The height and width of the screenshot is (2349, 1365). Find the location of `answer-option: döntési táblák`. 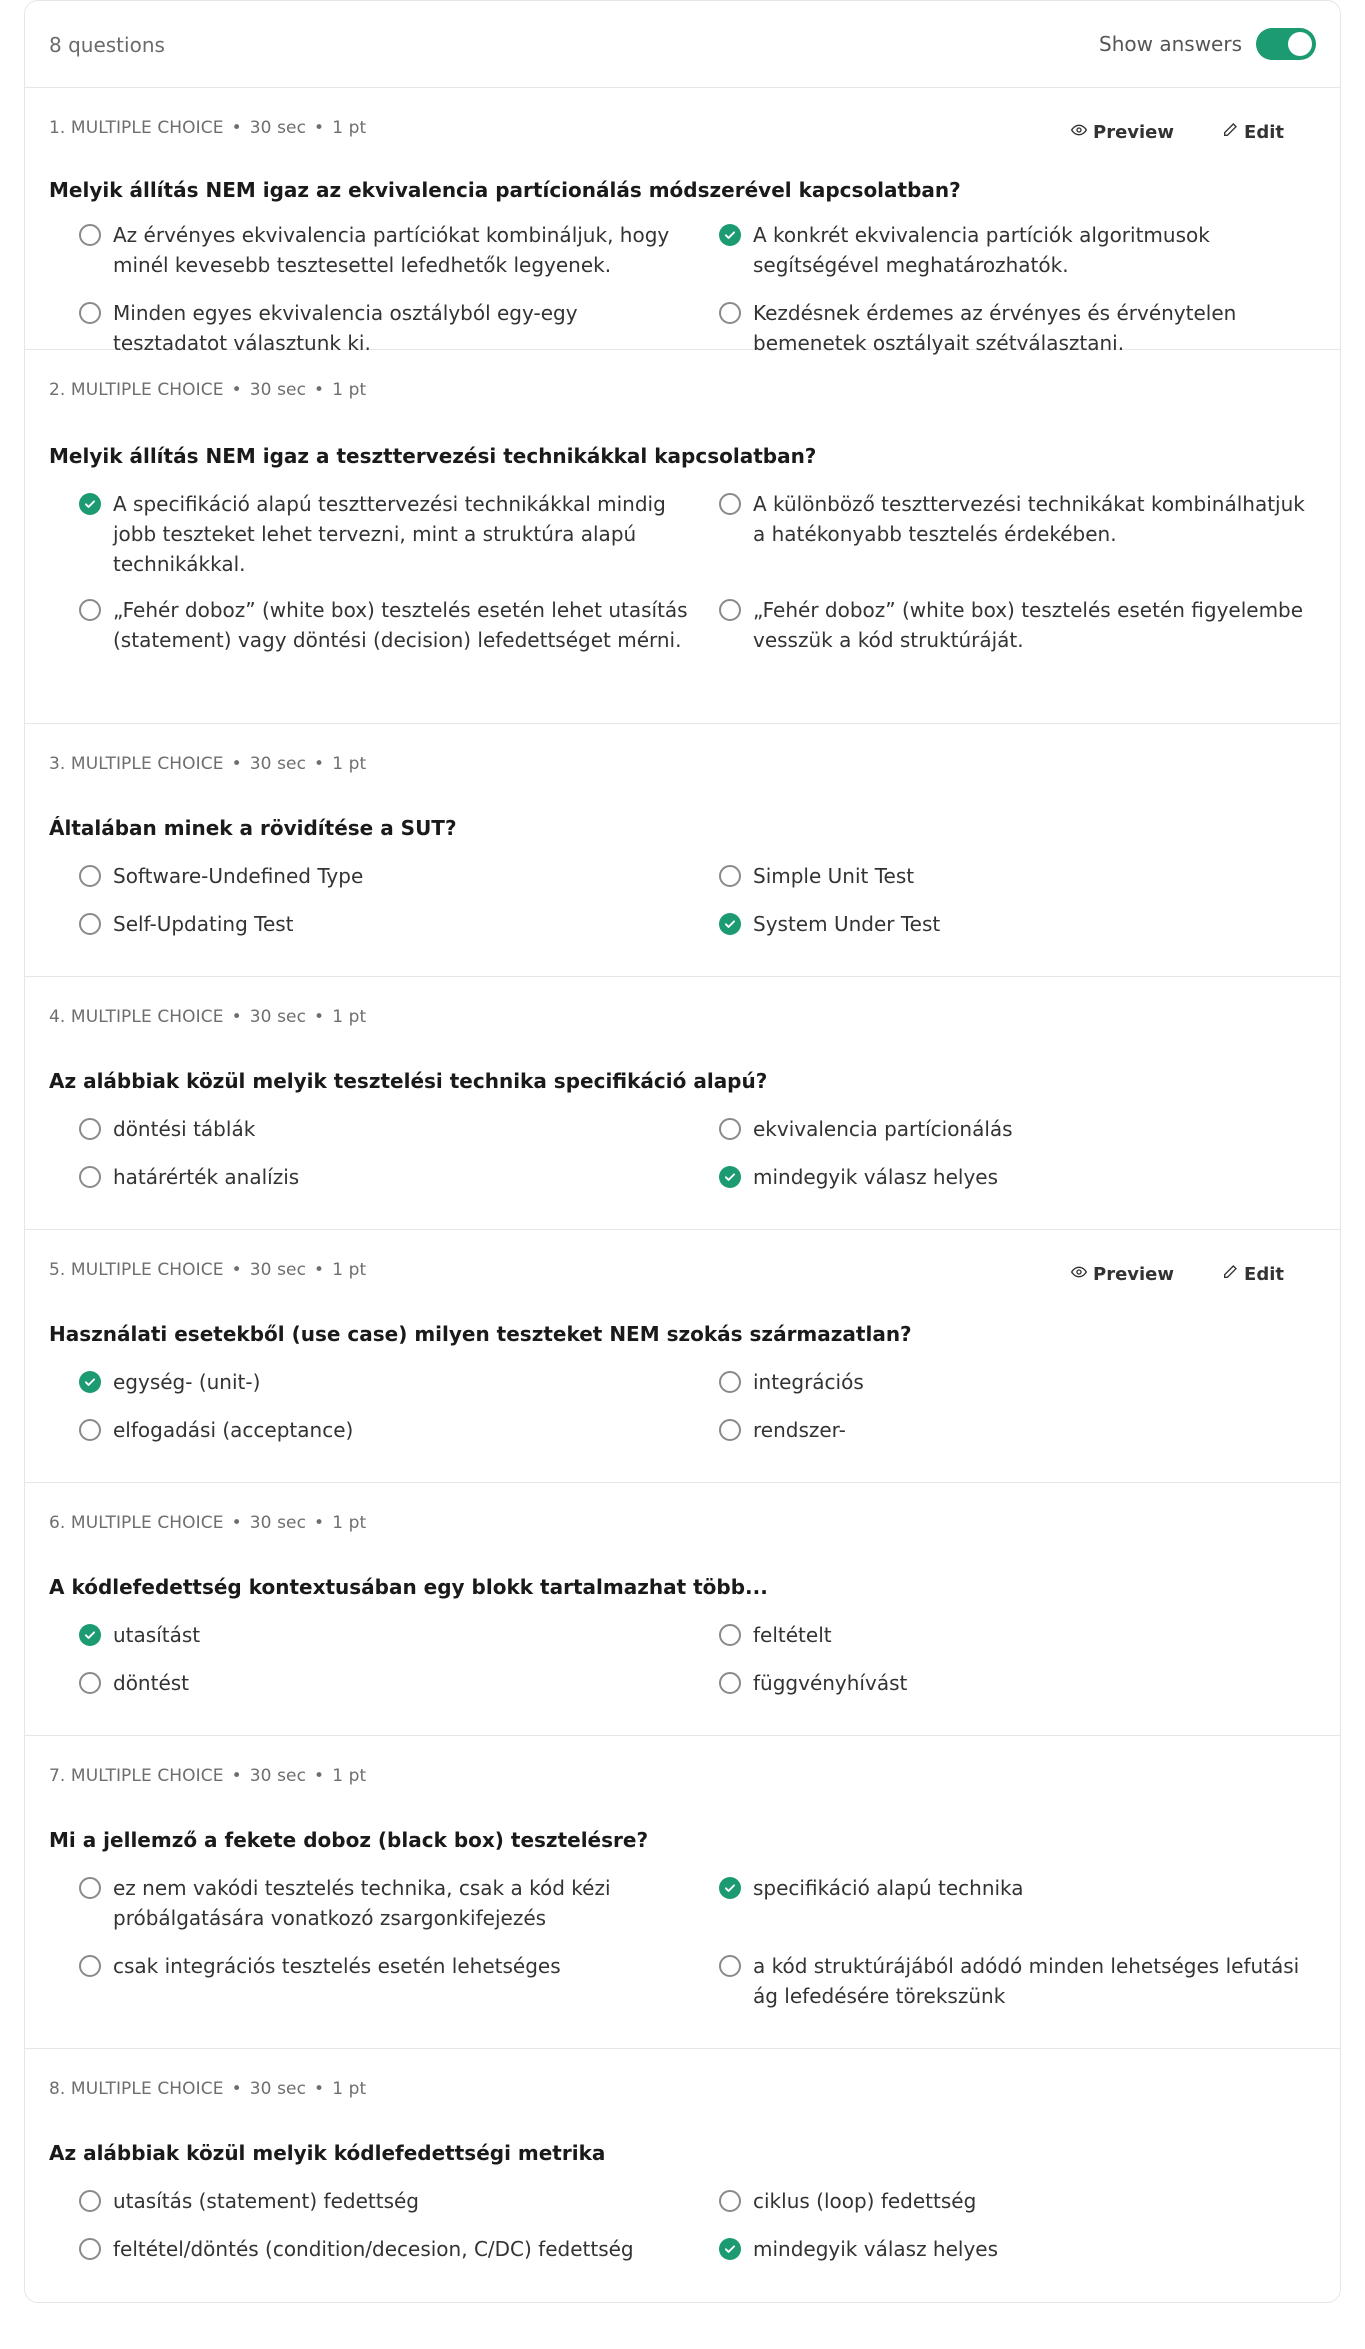

answer-option: döntési táblák is located at coordinates (384, 1129).